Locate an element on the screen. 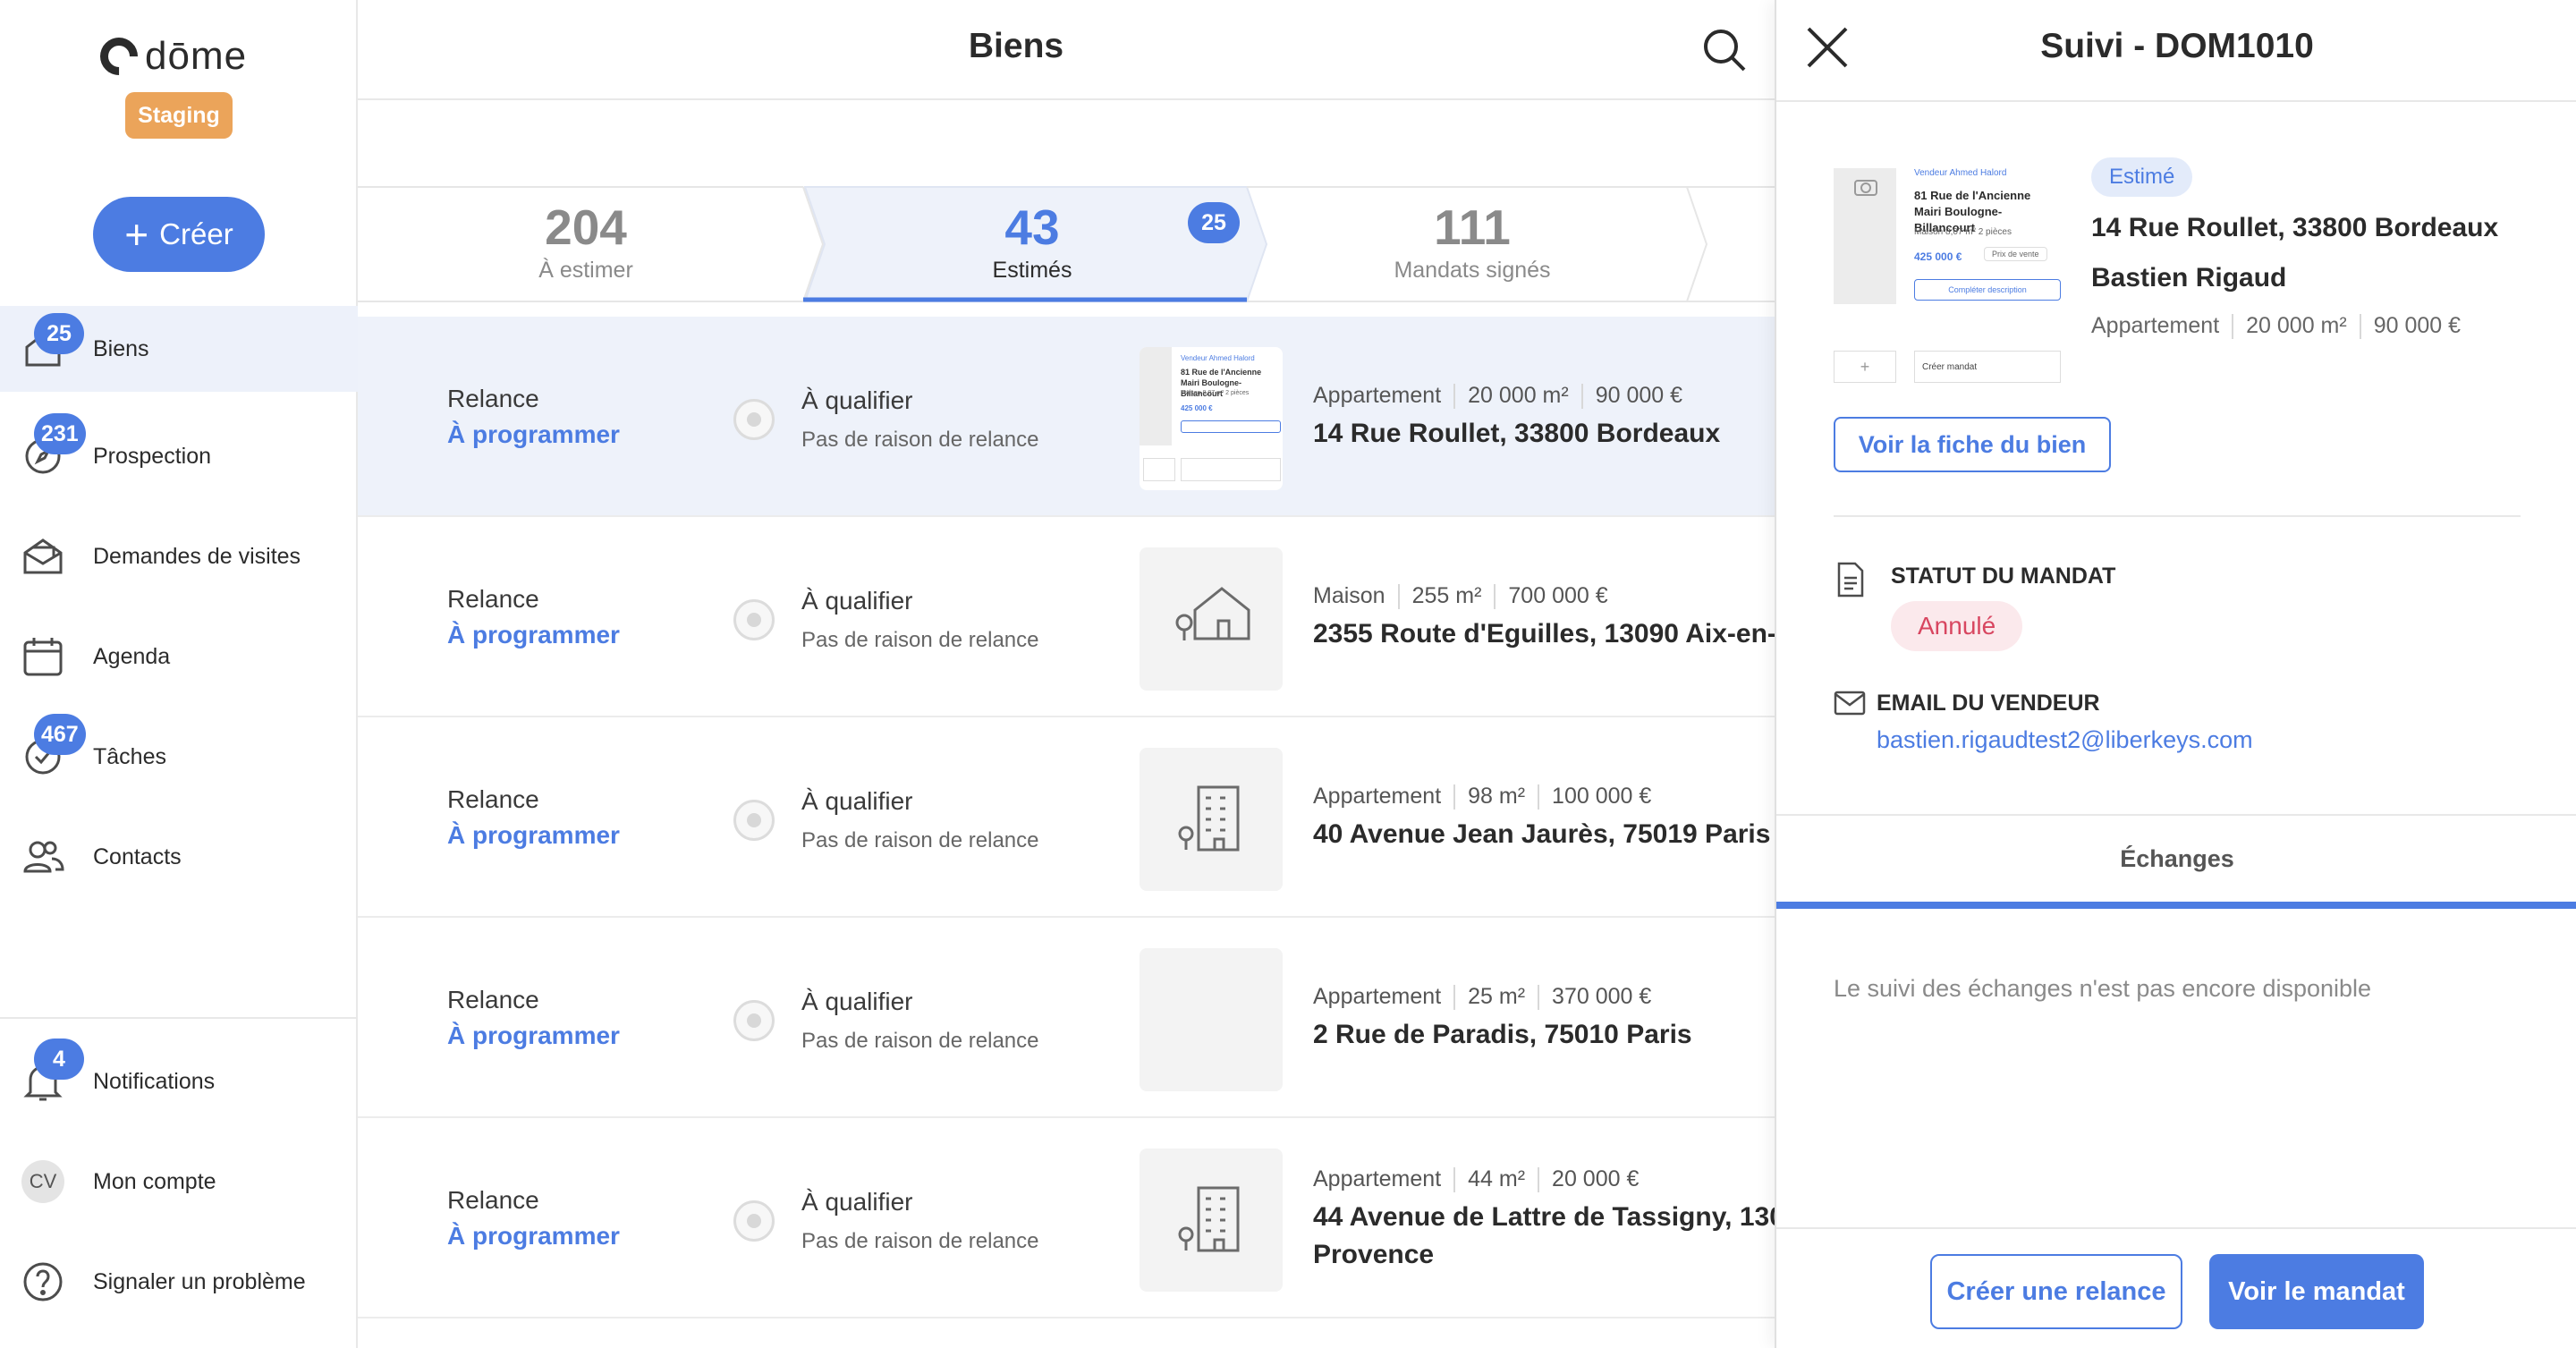 The height and width of the screenshot is (1348, 2576). tab-mandats-signes: 111 Mandats signés is located at coordinates (1472, 244).